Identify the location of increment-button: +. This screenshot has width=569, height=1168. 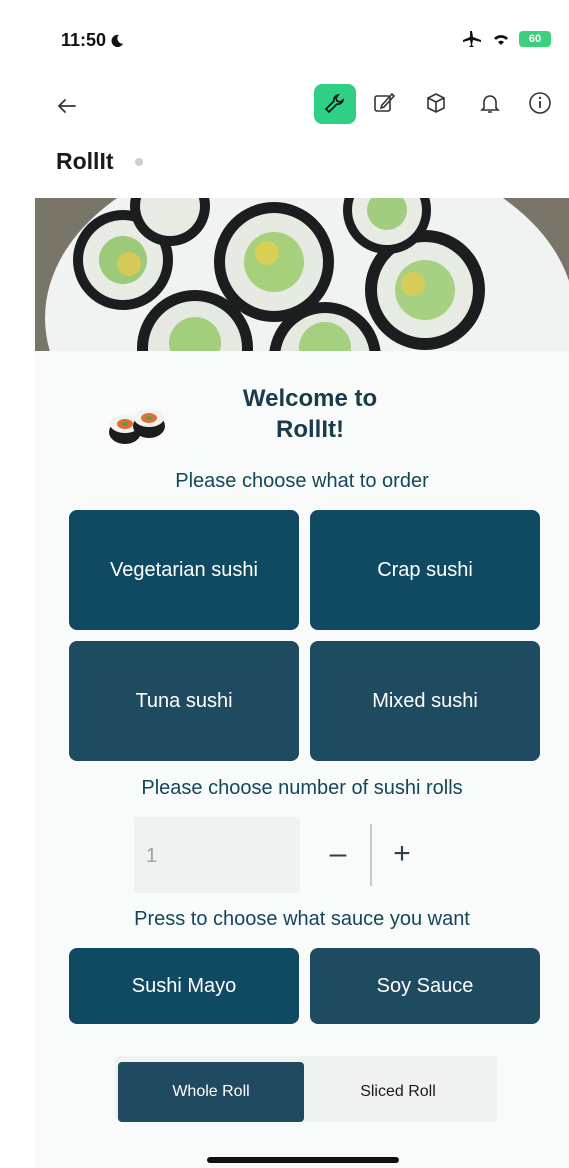
(402, 854).